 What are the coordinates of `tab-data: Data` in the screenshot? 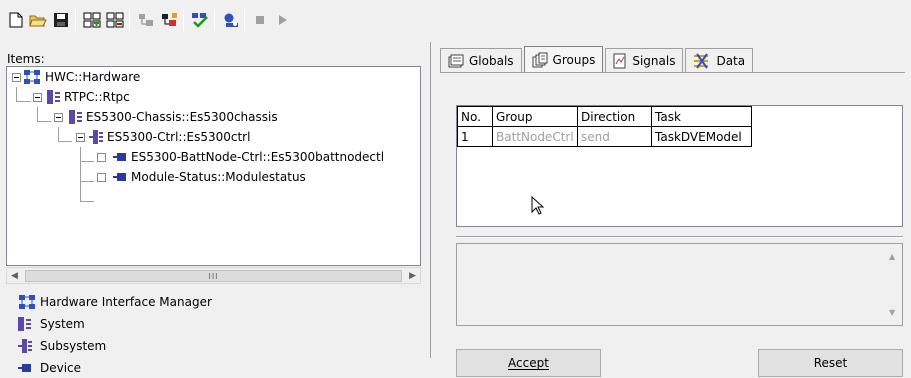 It's located at (719, 60).